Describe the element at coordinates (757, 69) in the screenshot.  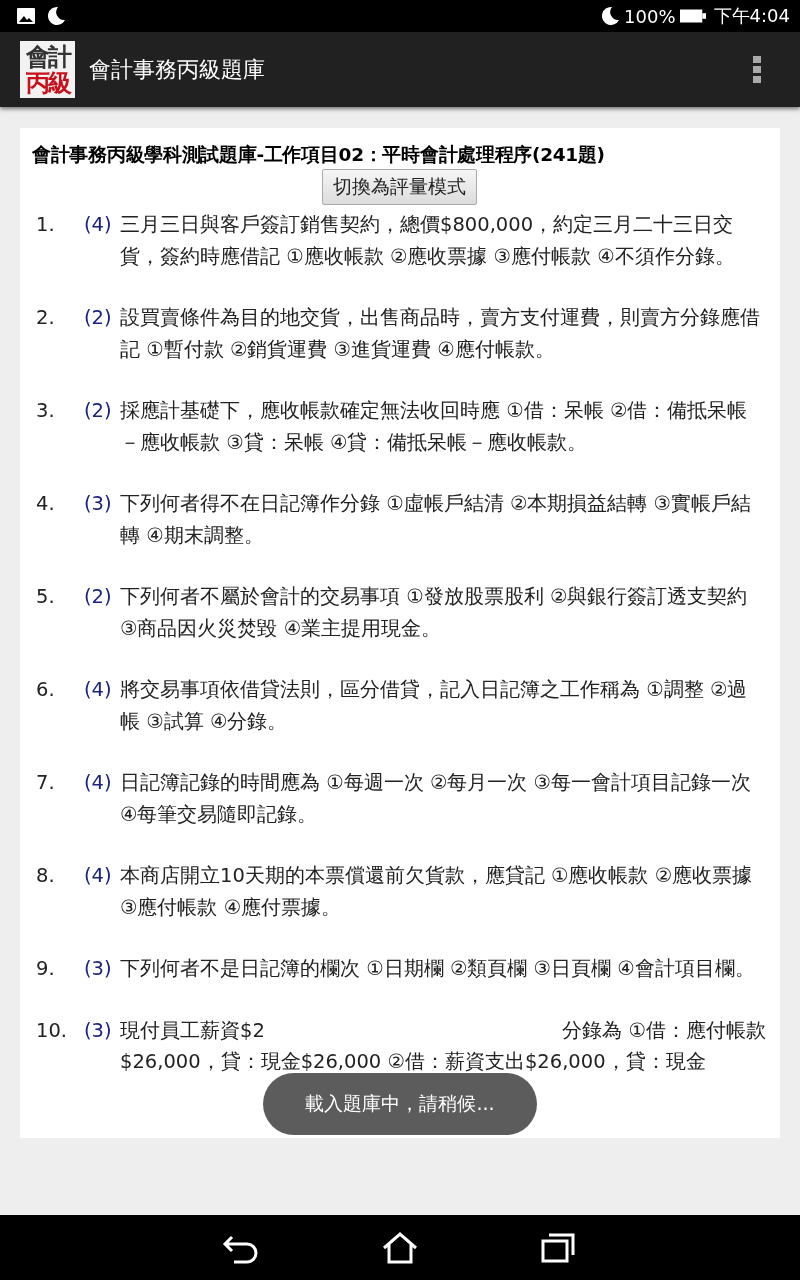
I see `overflow-menu-icon` at that location.